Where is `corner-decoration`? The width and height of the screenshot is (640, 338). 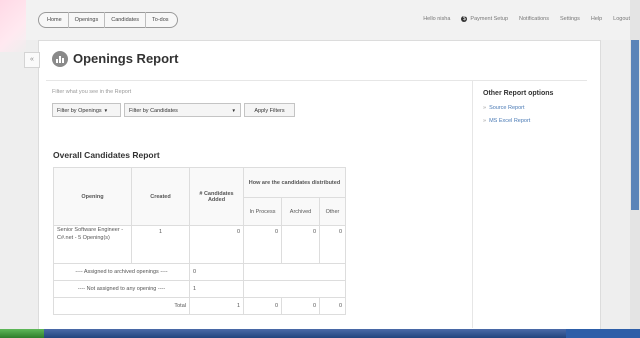
corner-decoration is located at coordinates (13, 26).